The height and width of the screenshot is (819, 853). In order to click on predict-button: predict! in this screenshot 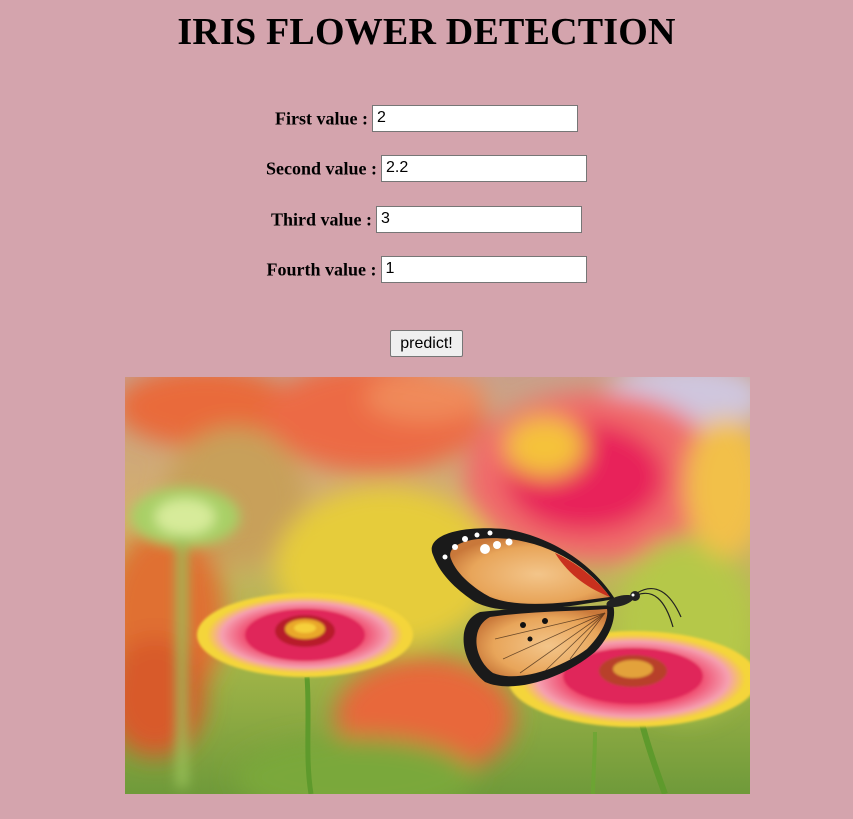, I will do `click(426, 343)`.